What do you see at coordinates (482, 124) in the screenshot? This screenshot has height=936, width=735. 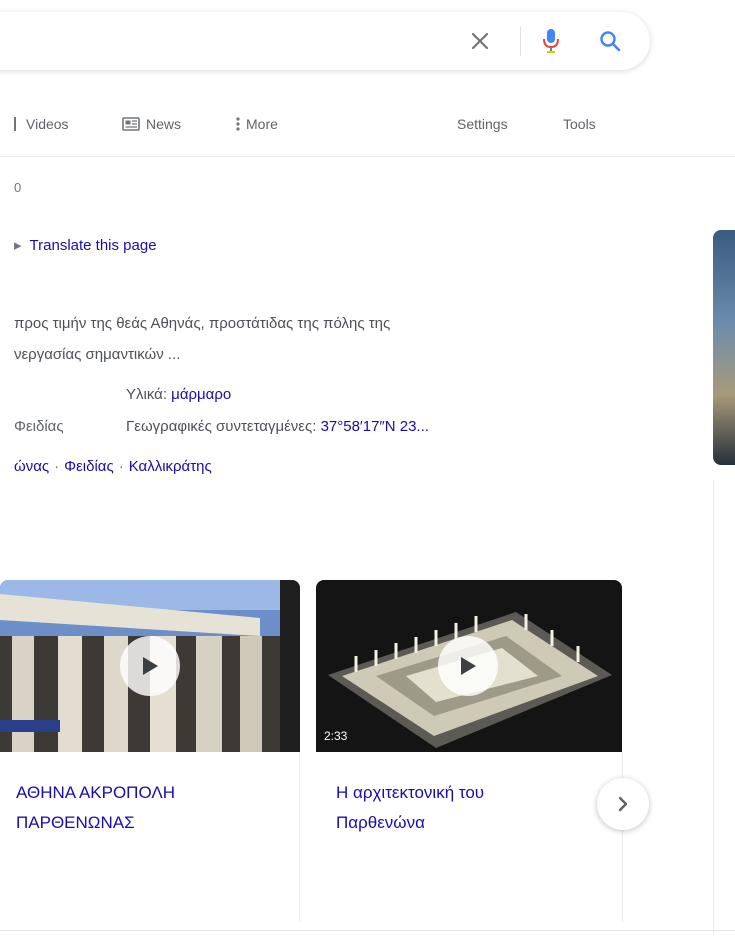 I see `settings-link: Settings` at bounding box center [482, 124].